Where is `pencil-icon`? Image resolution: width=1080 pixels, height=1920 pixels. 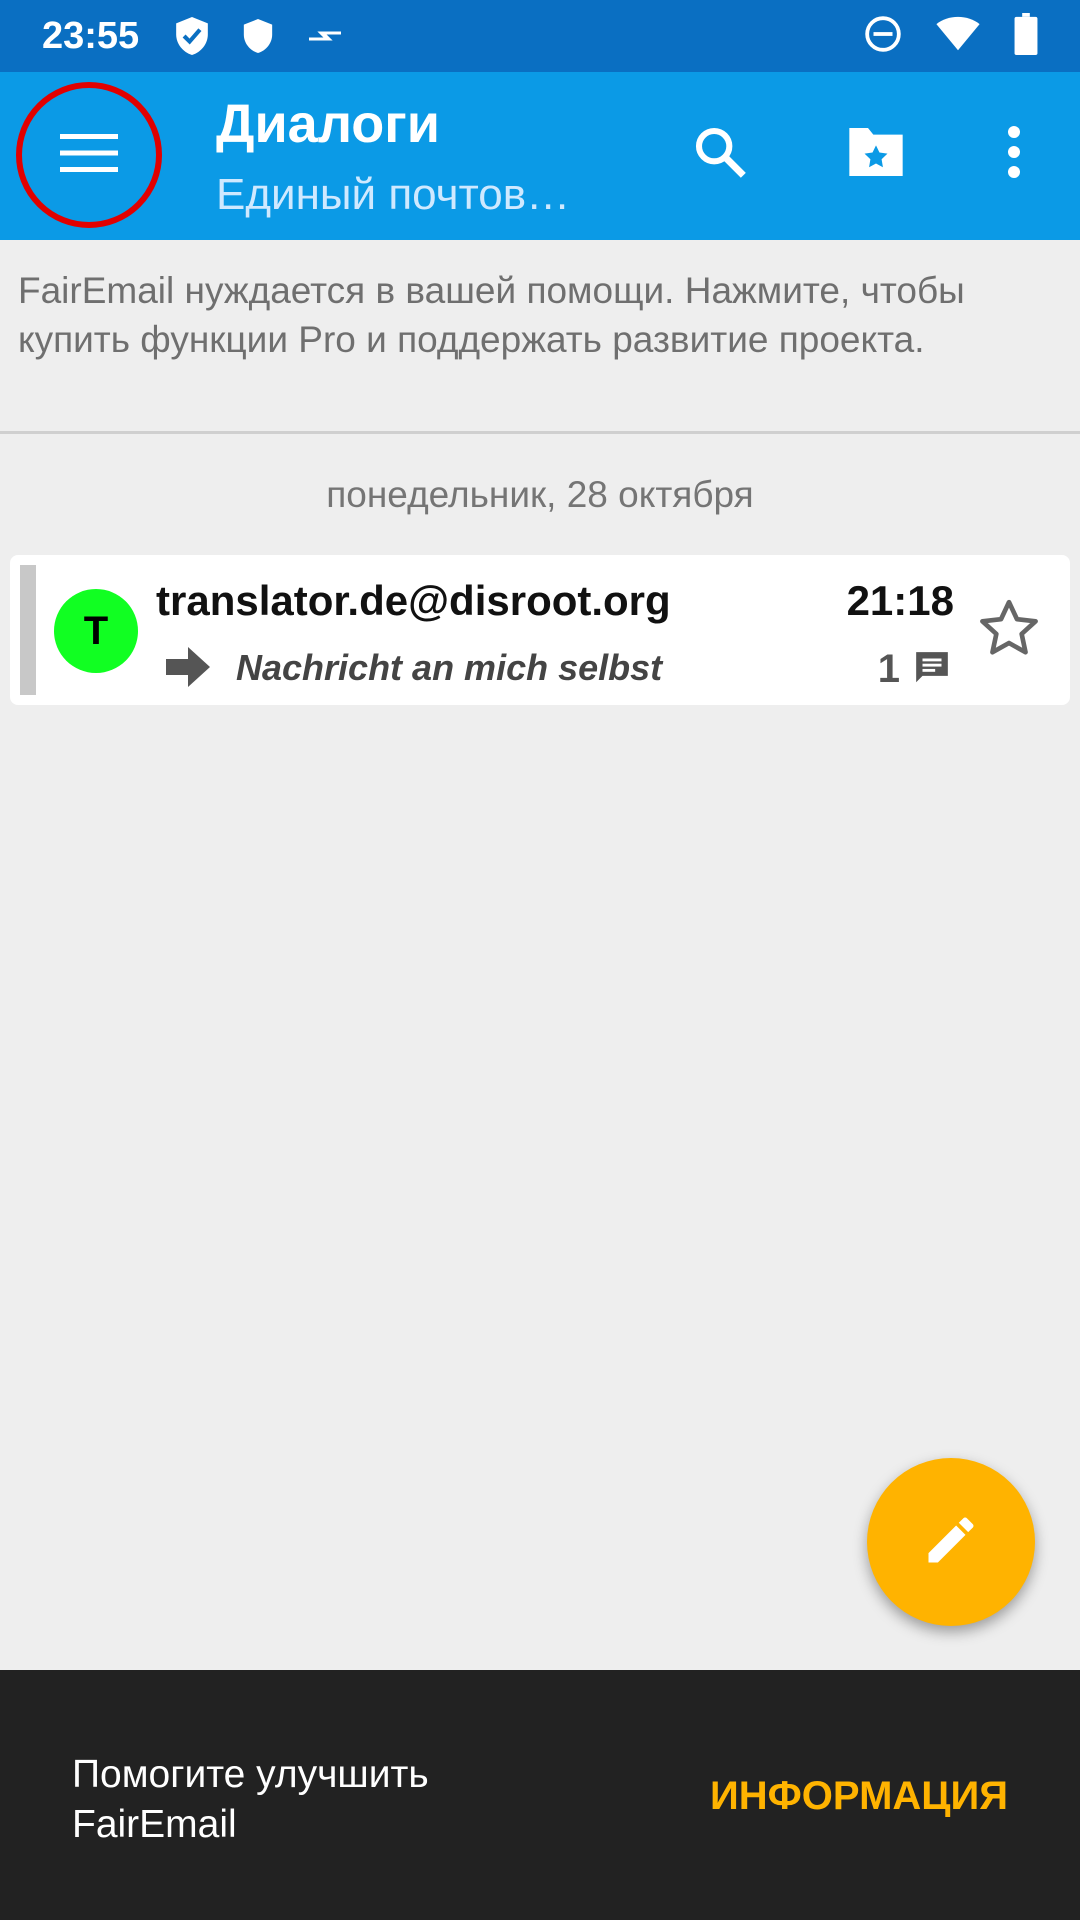
pencil-icon is located at coordinates (951, 1542).